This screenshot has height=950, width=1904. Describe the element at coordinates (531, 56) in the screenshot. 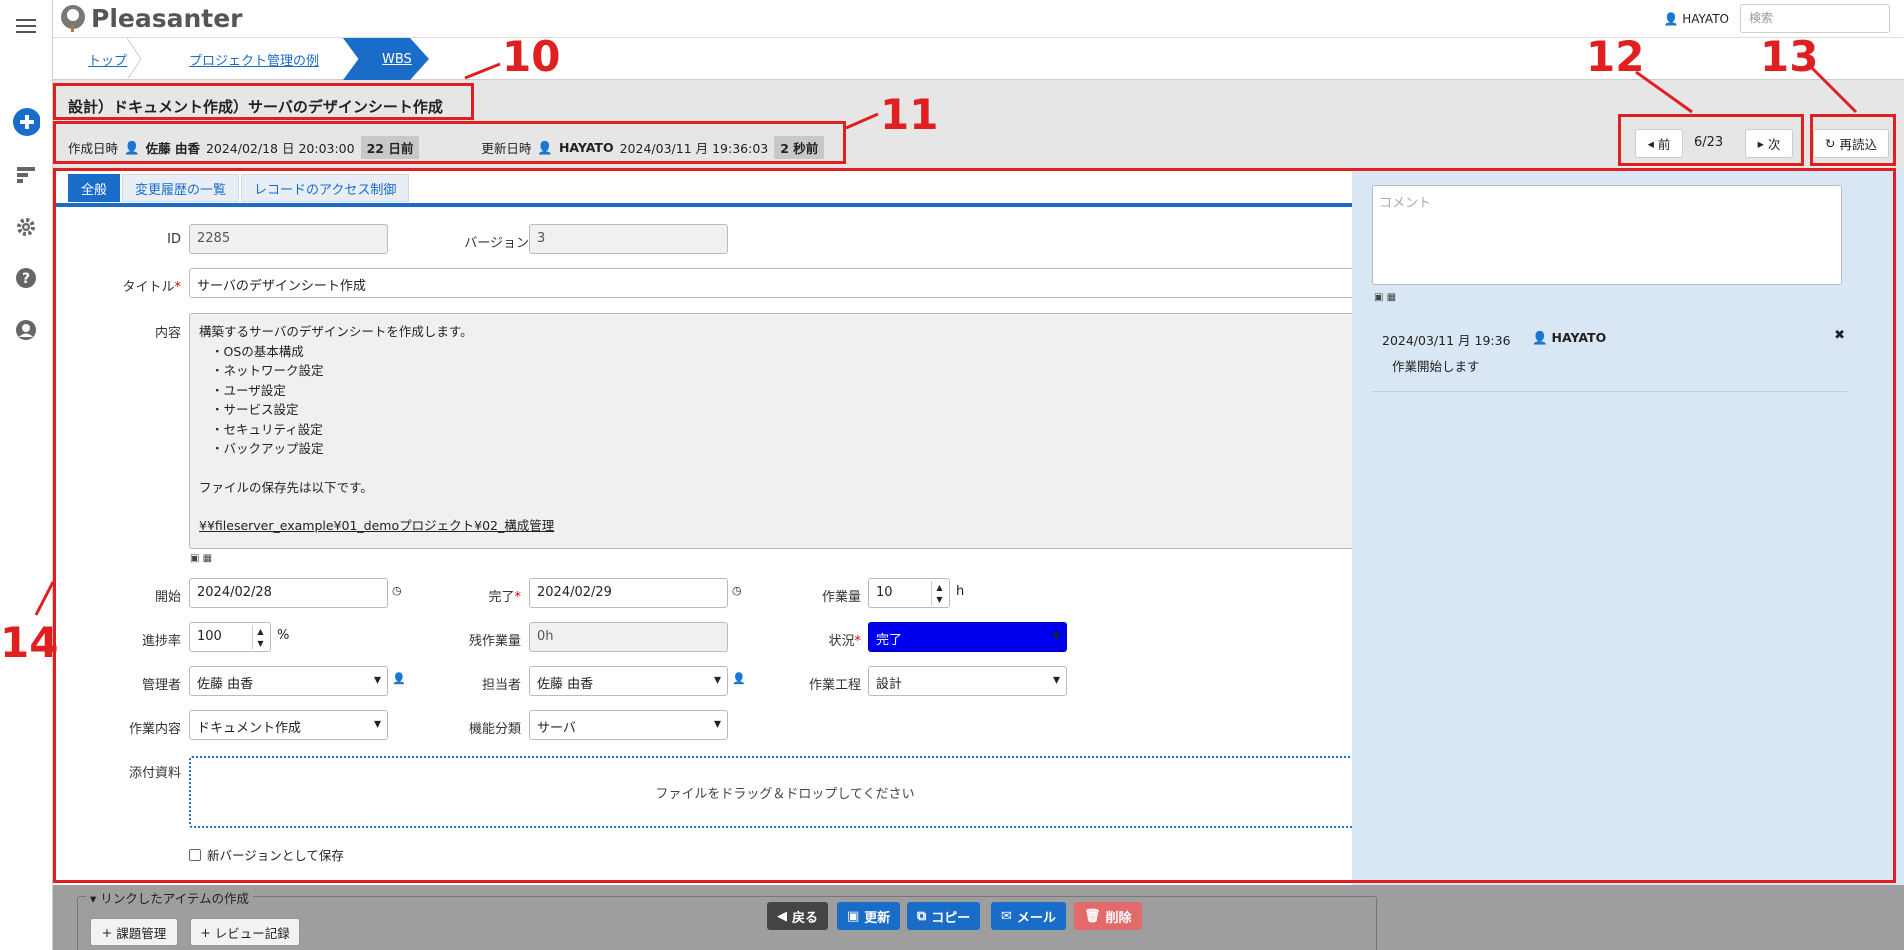

I see `annotation-10: 10` at that location.